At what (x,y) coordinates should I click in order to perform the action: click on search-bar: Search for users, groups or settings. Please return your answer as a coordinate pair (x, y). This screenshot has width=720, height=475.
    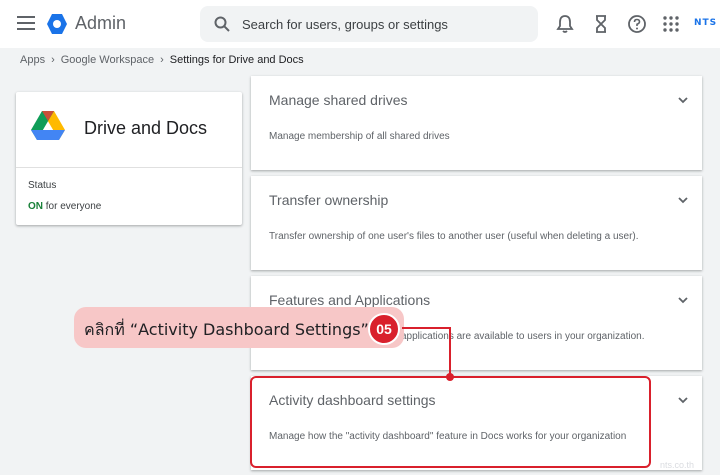
    Looking at the image, I should click on (369, 24).